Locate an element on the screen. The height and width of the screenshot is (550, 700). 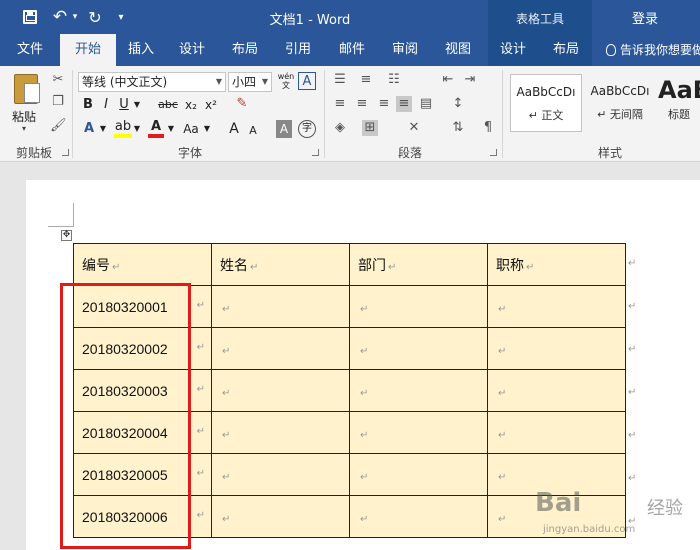
tab-table-layout: 布局 is located at coordinates (566, 50).